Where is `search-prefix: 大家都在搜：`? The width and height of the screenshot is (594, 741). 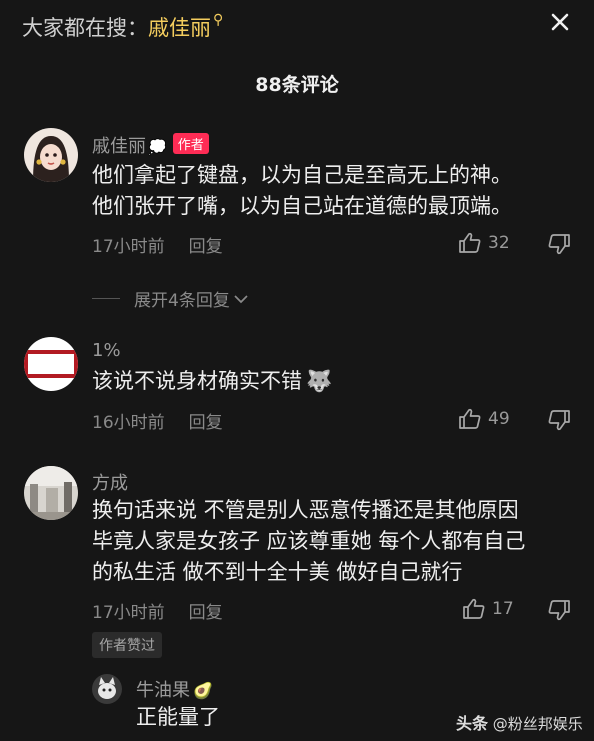 search-prefix: 大家都在搜： is located at coordinates (85, 28).